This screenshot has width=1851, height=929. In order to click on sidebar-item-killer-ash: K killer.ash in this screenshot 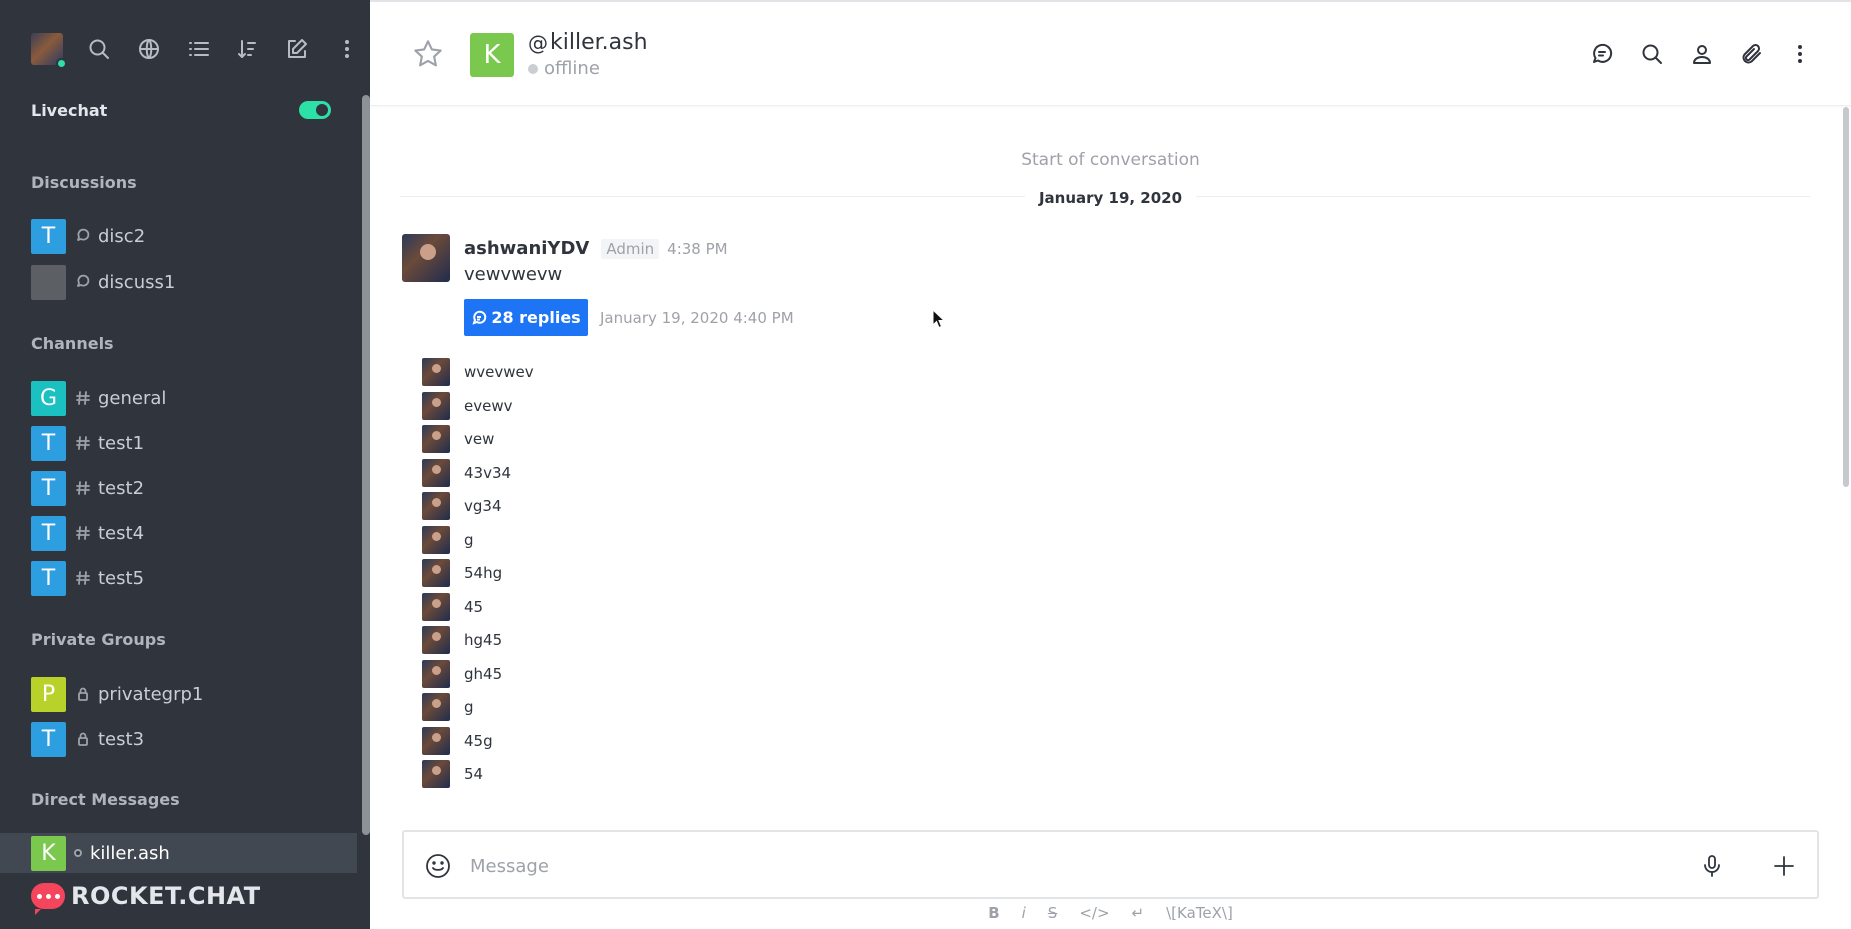, I will do `click(178, 853)`.